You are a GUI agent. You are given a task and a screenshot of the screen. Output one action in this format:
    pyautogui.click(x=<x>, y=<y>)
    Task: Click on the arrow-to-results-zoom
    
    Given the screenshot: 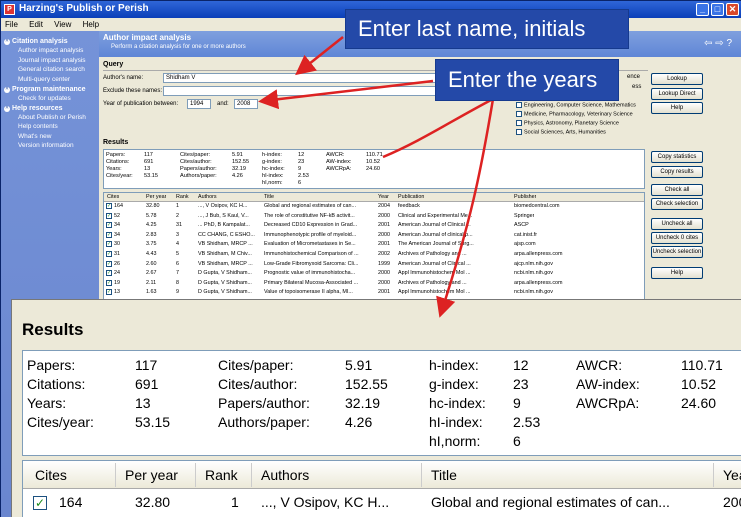 What is the action you would take?
    pyautogui.click(x=465, y=208)
    